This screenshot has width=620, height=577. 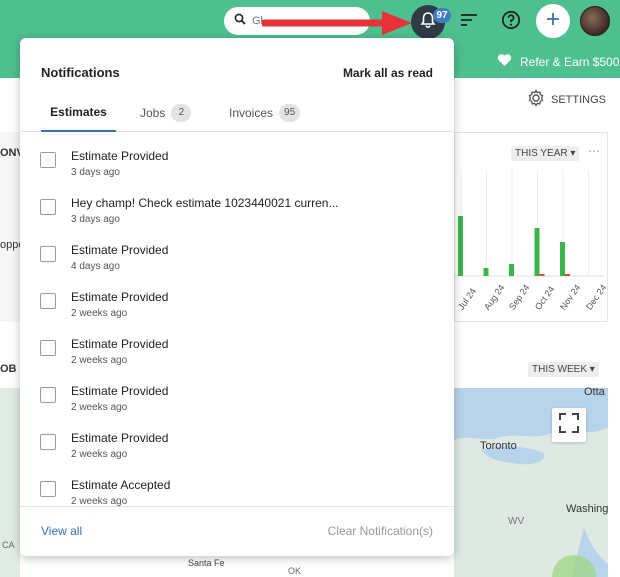 I want to click on fullscreen-icon, so click(x=569, y=425).